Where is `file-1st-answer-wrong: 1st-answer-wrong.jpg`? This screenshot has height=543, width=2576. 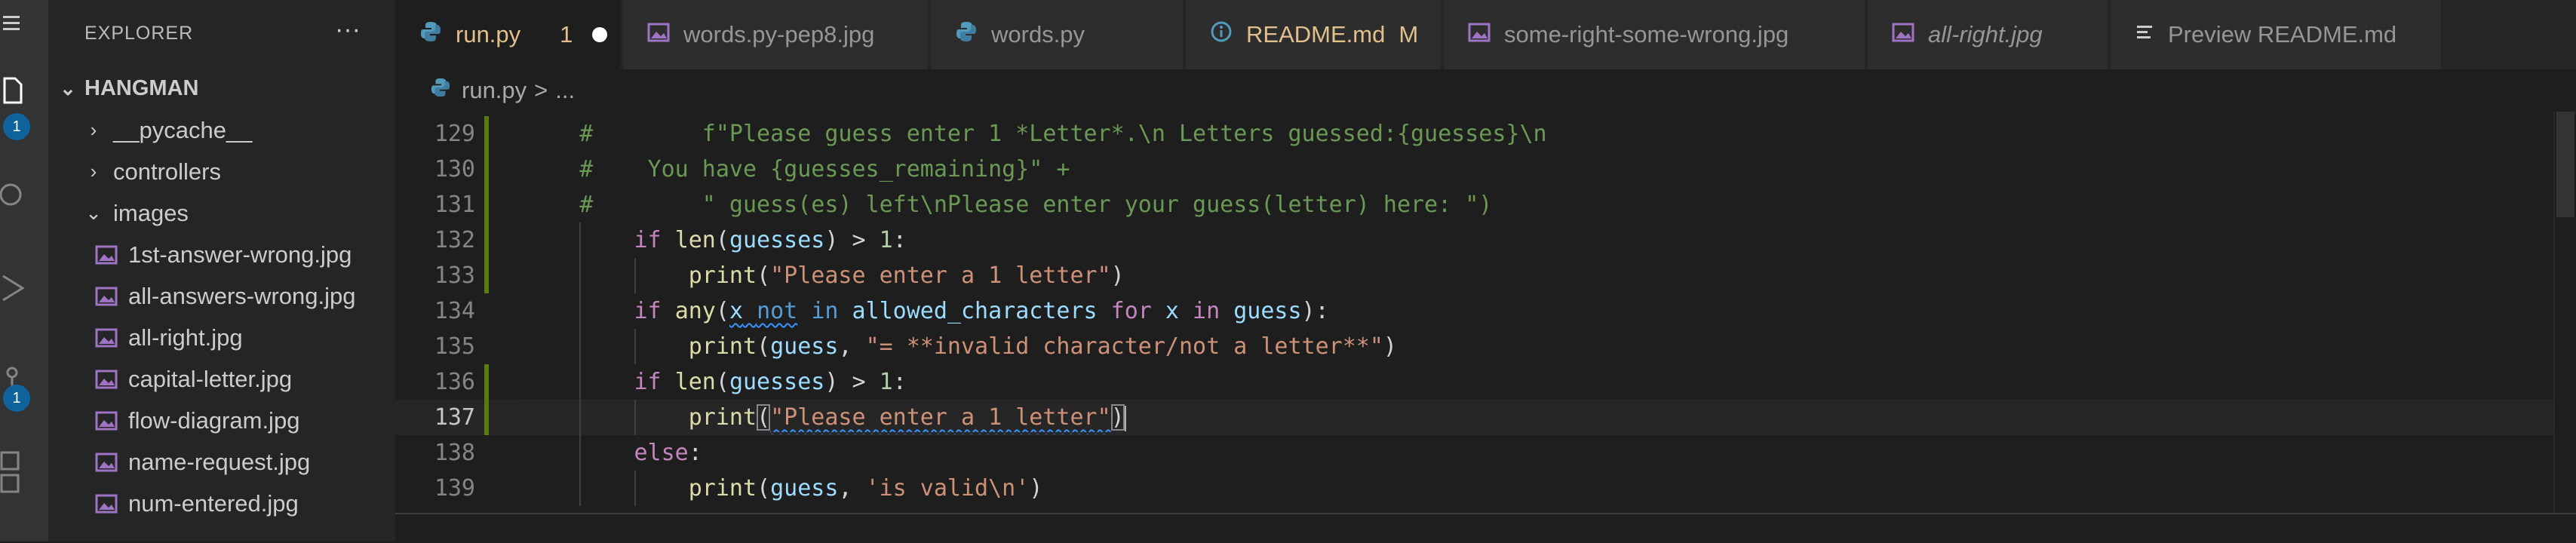
file-1st-answer-wrong: 1st-answer-wrong.jpg is located at coordinates (221, 254).